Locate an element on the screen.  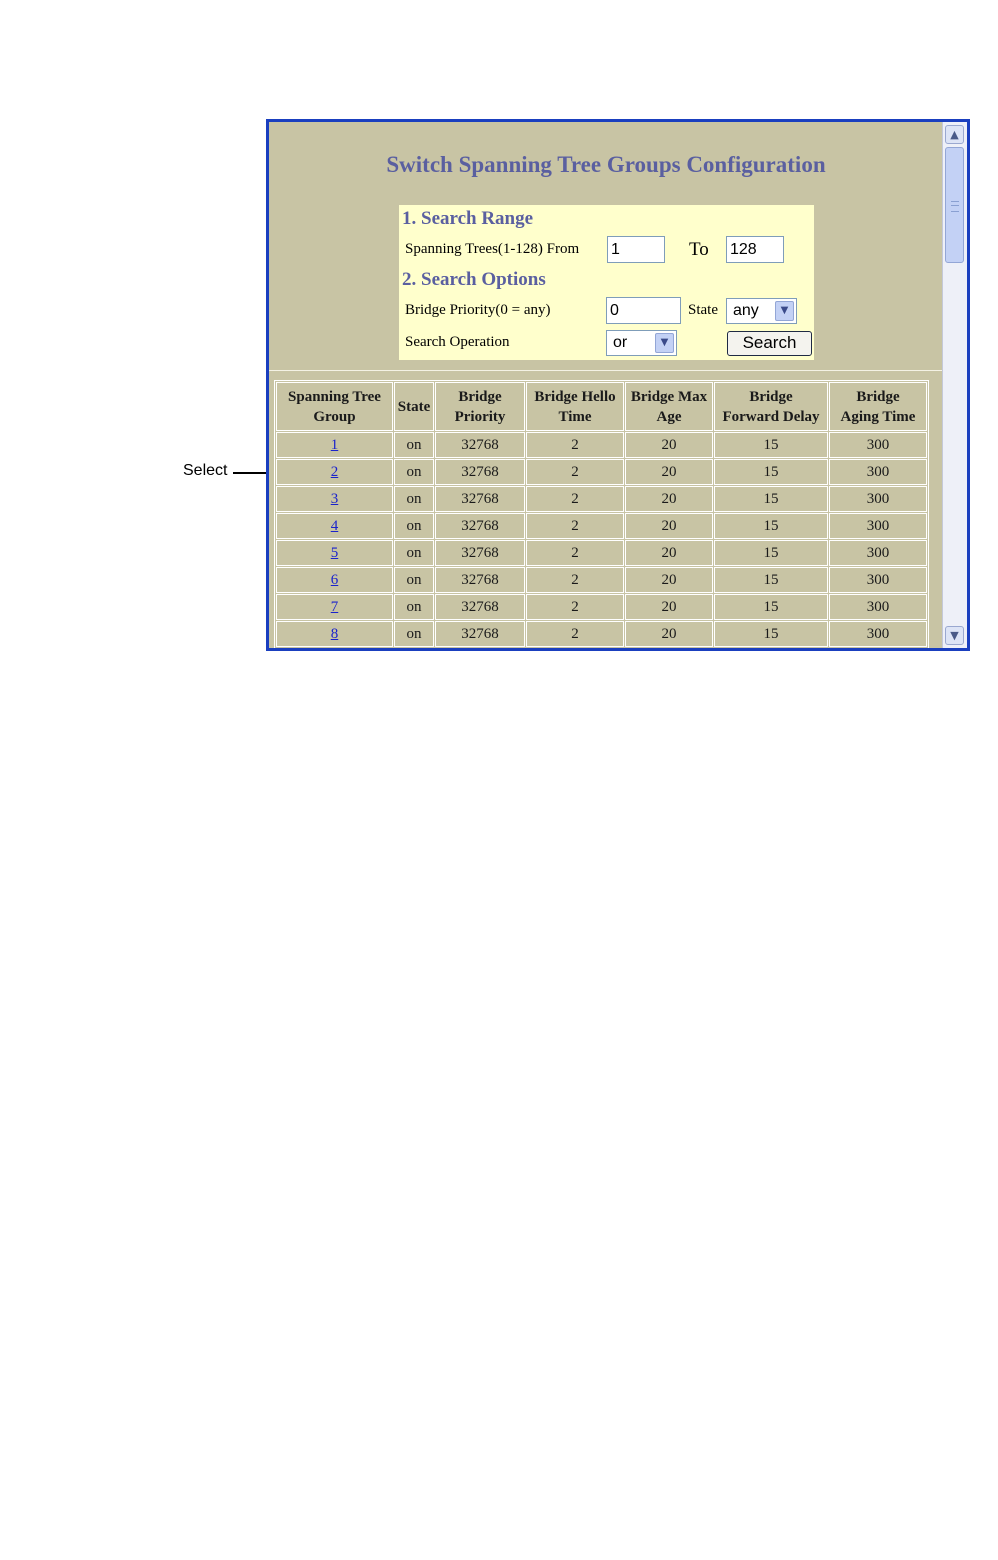
group-cell: 5 is located at coordinates (334, 553).